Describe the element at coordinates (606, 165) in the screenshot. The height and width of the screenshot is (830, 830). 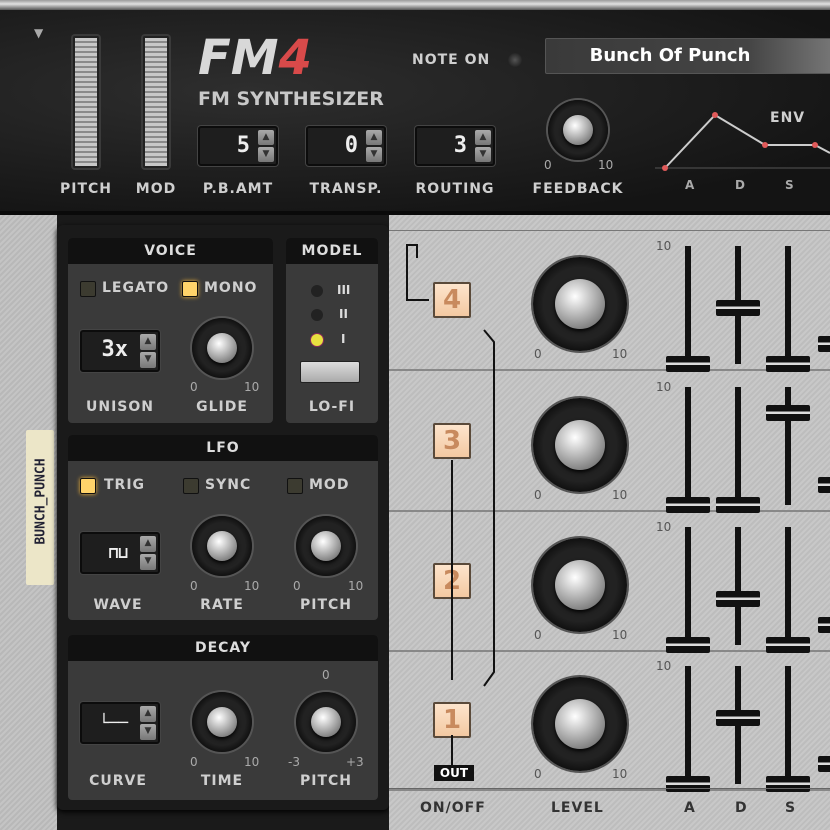
I see `feedback-max: 10` at that location.